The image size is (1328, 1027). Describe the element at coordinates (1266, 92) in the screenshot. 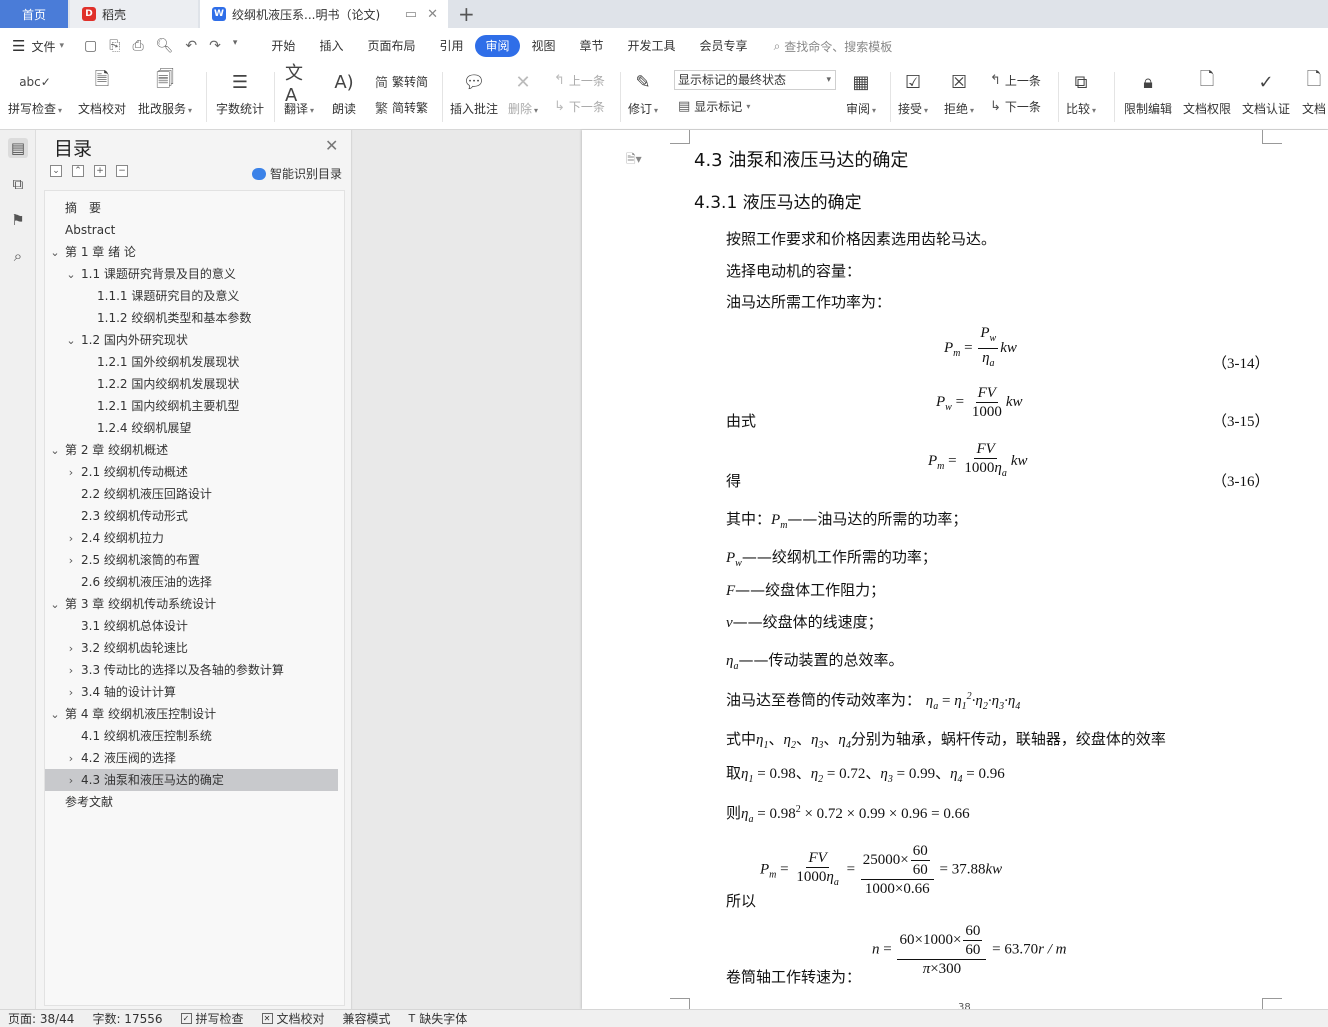

I see `doc-certify-button: ✓ 文档认证` at that location.